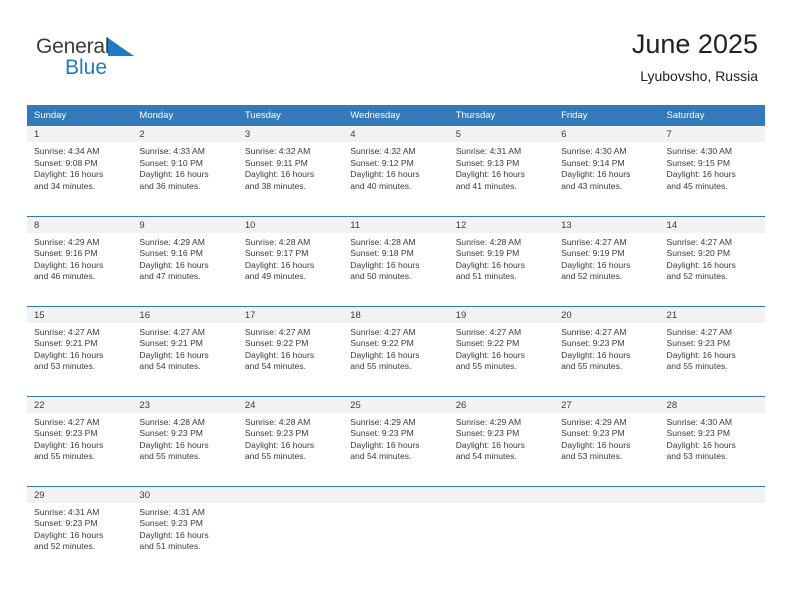 Image resolution: width=792 pixels, height=612 pixels. What do you see at coordinates (67, 151) in the screenshot?
I see `sunrise-text: Sunrise: 4:34 AM` at bounding box center [67, 151].